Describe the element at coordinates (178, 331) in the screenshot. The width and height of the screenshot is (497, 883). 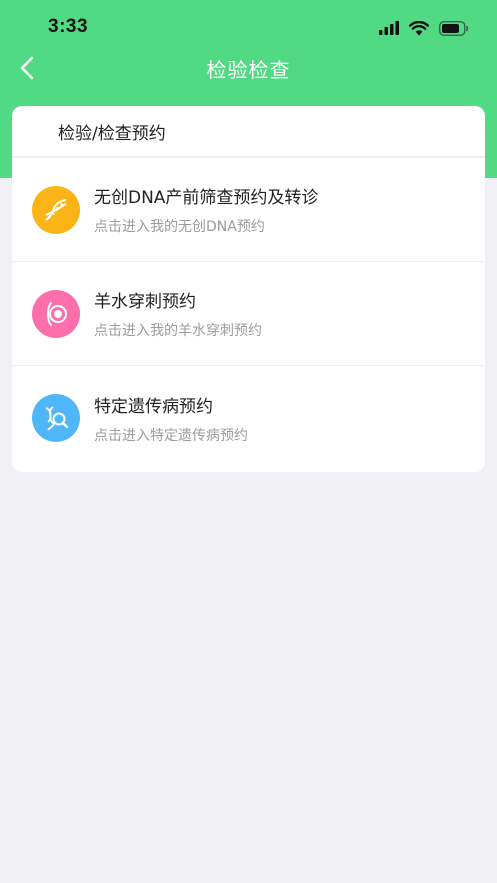
I see `item-subtitle: 点击进入我的羊水穿刺预约` at that location.